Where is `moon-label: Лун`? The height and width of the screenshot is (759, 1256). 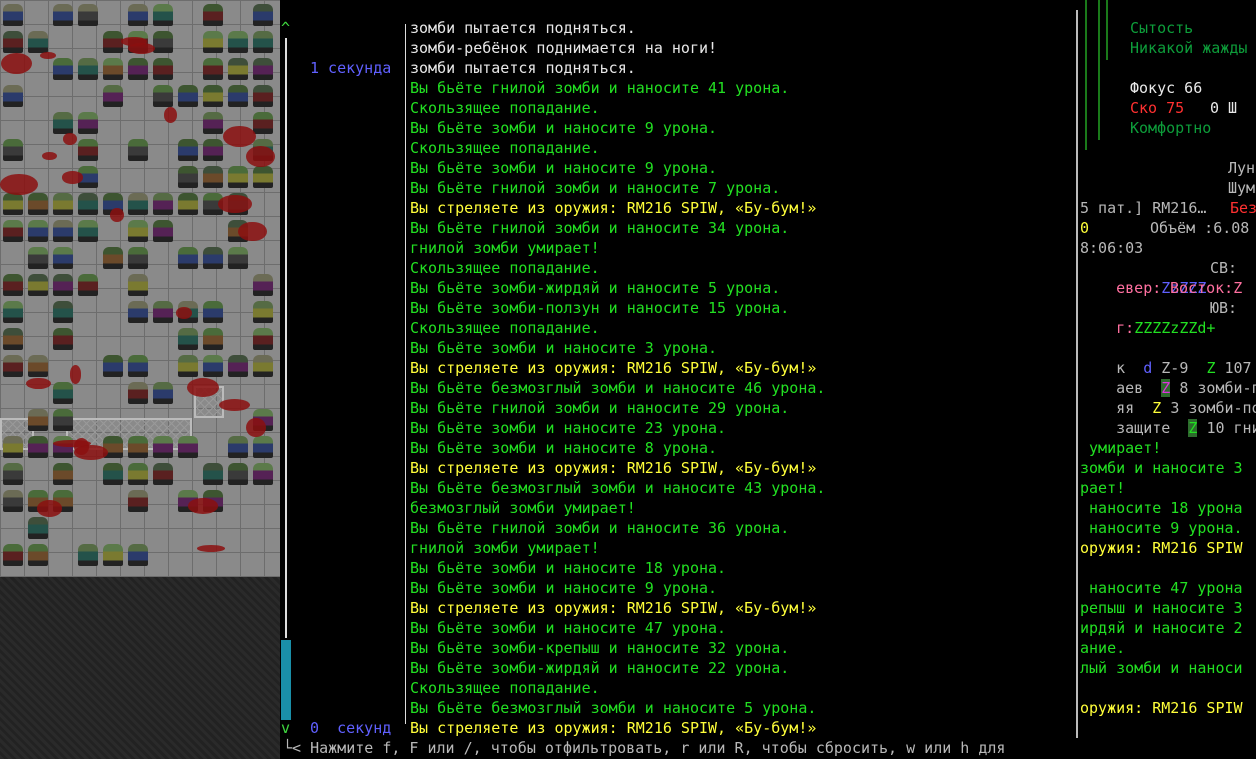
moon-label: Лун is located at coordinates (1242, 168).